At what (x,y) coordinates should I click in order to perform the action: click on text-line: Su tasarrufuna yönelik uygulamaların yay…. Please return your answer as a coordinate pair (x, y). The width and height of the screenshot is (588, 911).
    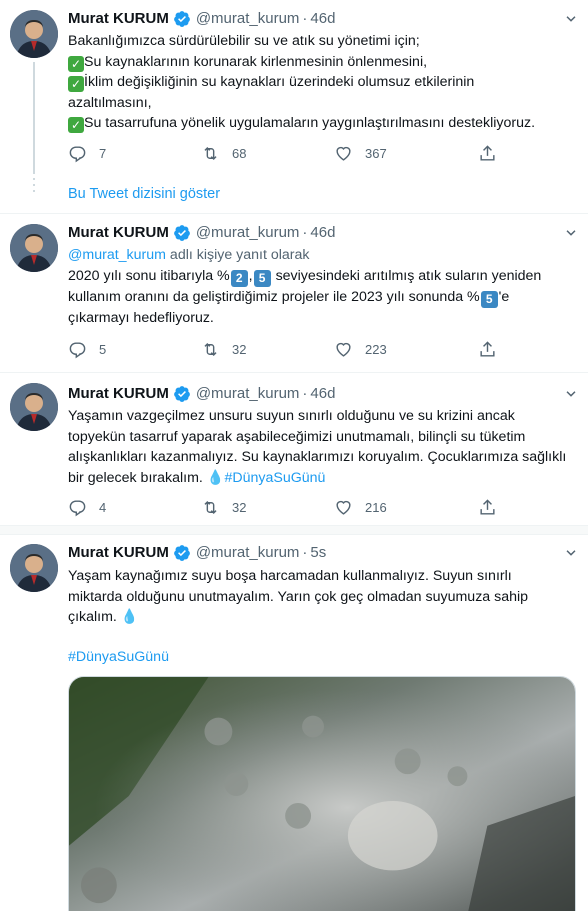
    Looking at the image, I should click on (310, 123).